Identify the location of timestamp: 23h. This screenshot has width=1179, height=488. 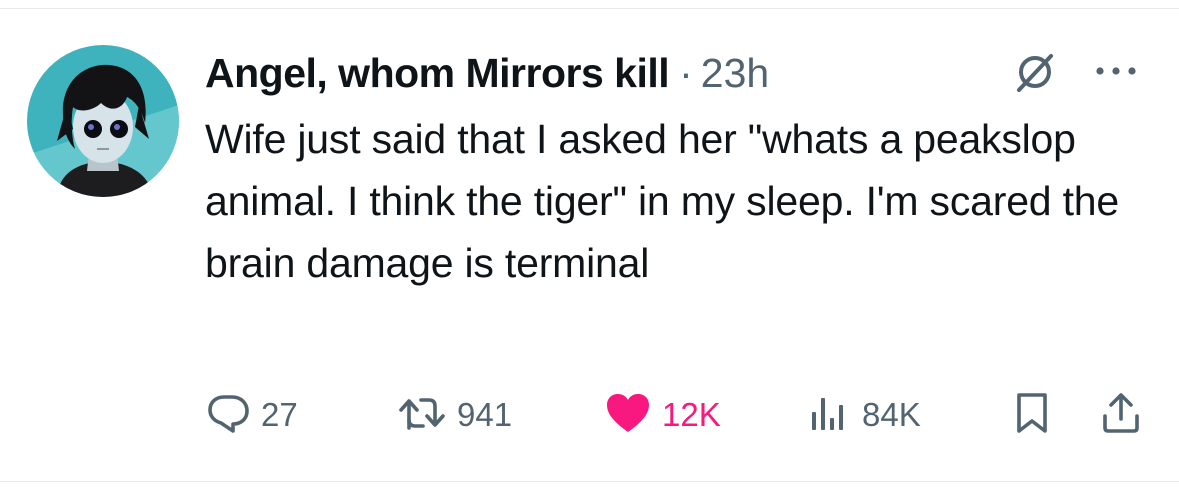
(735, 73).